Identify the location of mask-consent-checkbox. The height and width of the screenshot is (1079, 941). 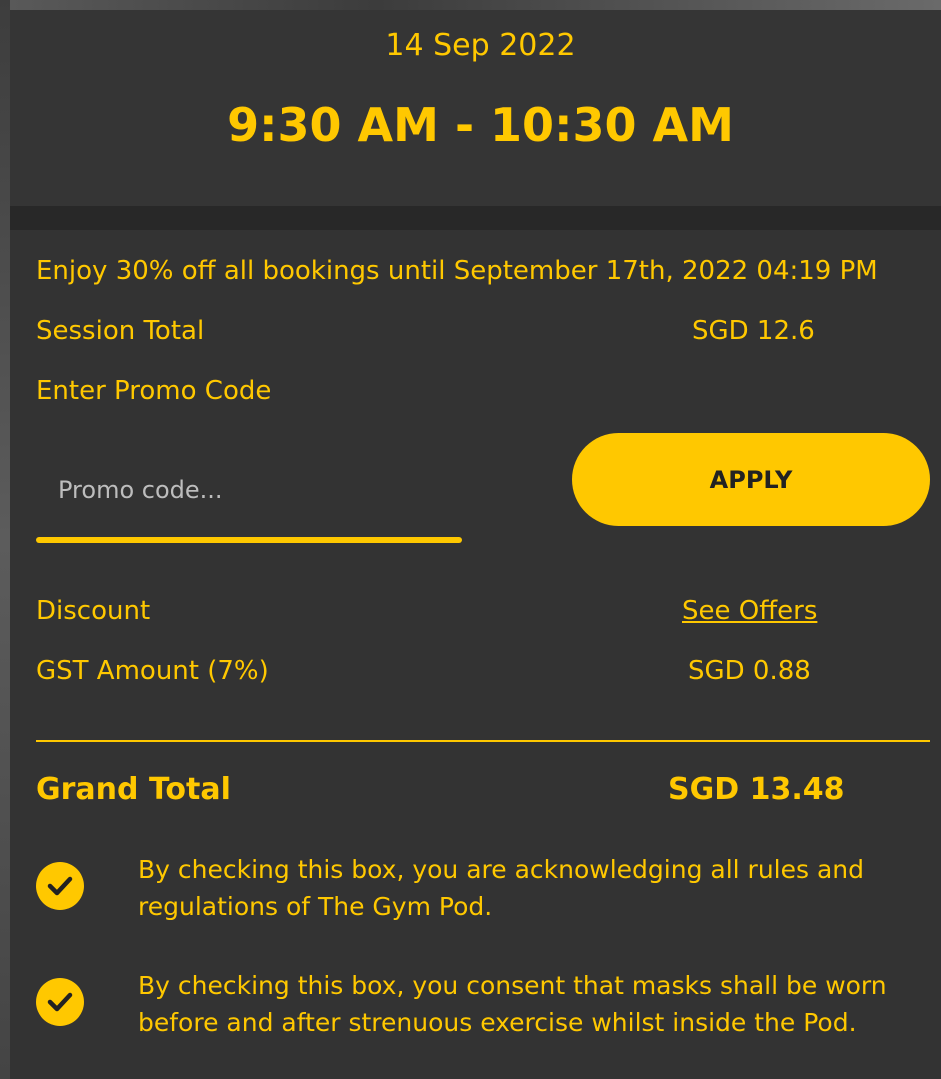
(60, 1002).